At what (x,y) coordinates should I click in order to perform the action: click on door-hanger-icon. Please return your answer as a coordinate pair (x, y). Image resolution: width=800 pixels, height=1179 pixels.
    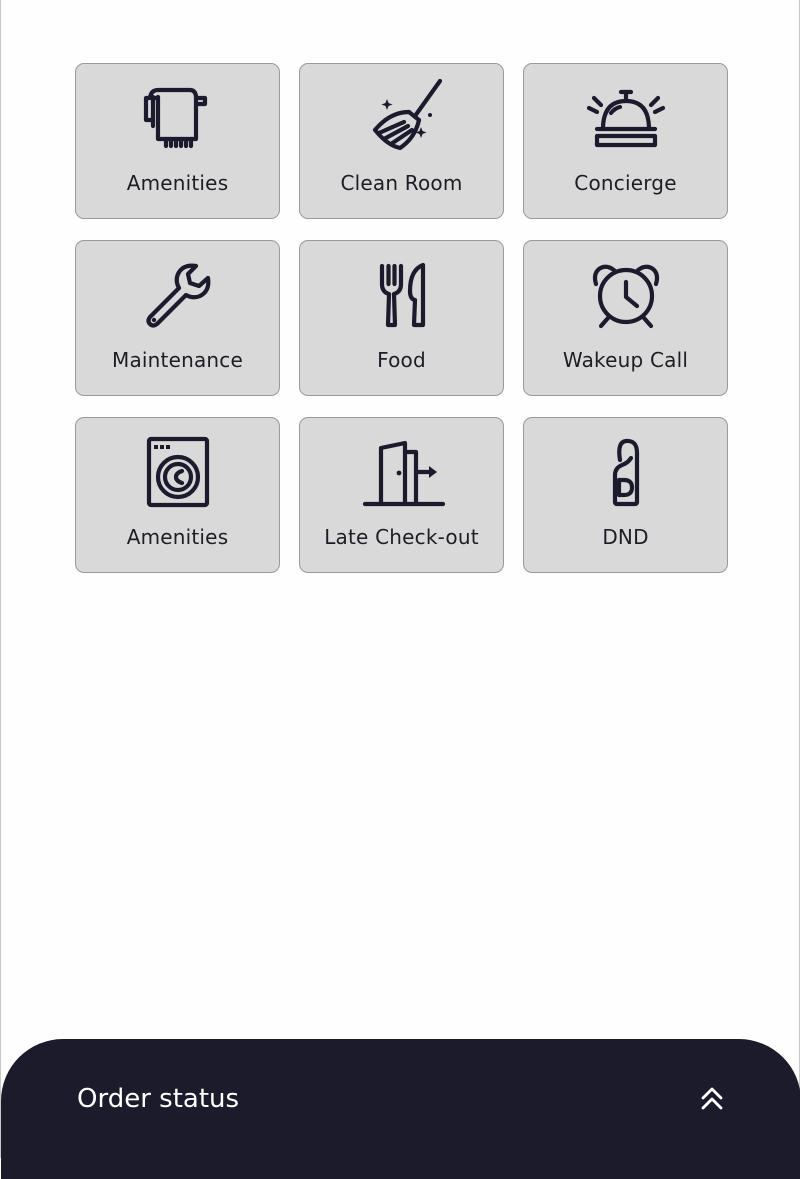
    Looking at the image, I should click on (626, 471).